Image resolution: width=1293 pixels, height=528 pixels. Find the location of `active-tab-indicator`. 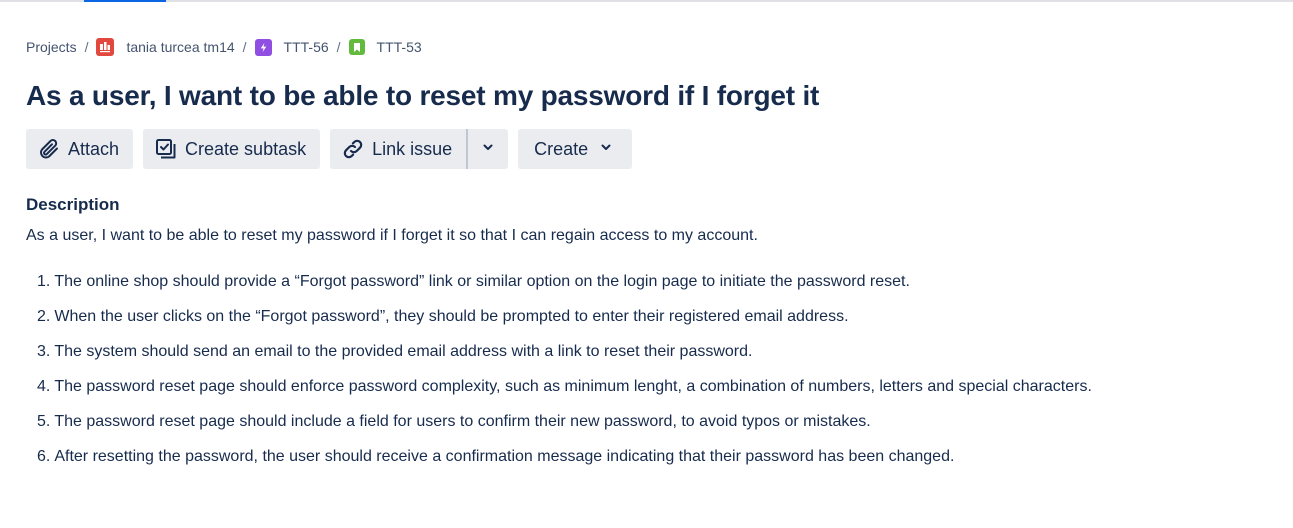

active-tab-indicator is located at coordinates (125, 1).